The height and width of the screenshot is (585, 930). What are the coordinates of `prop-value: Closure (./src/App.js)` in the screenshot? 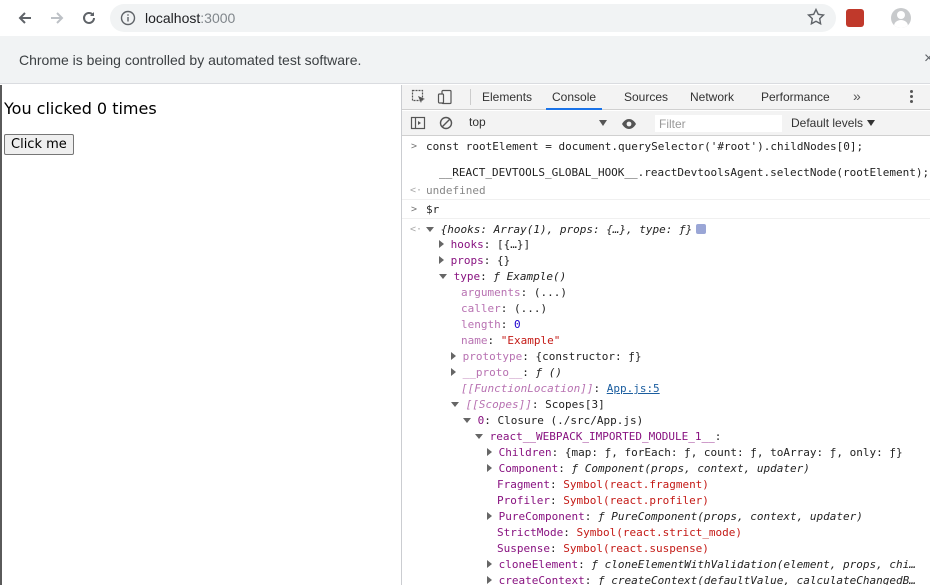 It's located at (570, 420).